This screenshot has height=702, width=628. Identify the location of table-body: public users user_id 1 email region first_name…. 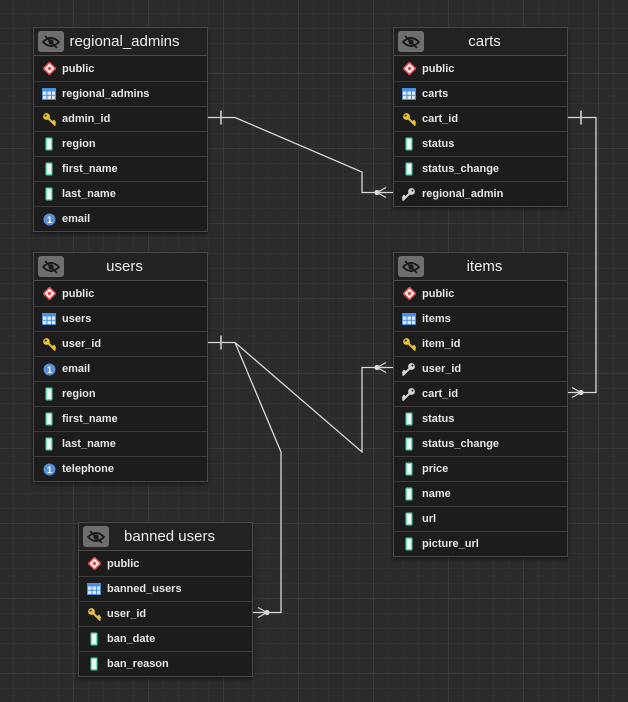
(120, 381).